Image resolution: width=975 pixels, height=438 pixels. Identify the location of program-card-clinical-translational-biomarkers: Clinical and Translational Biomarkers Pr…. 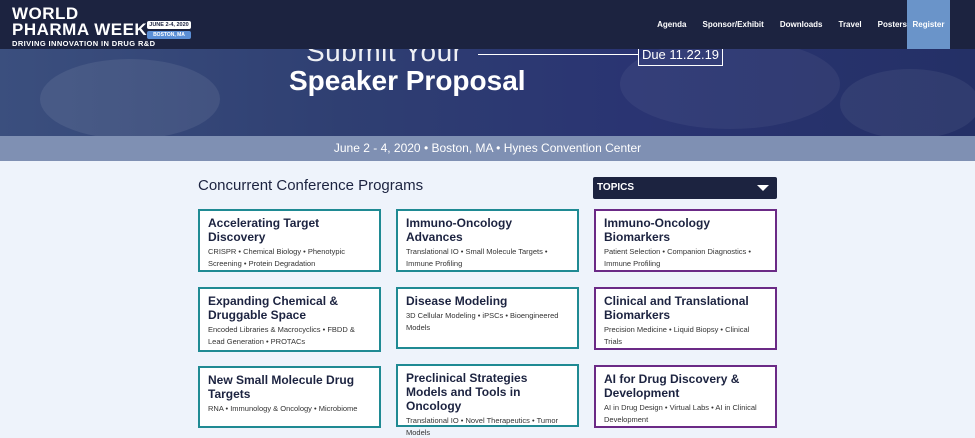
(685, 318).